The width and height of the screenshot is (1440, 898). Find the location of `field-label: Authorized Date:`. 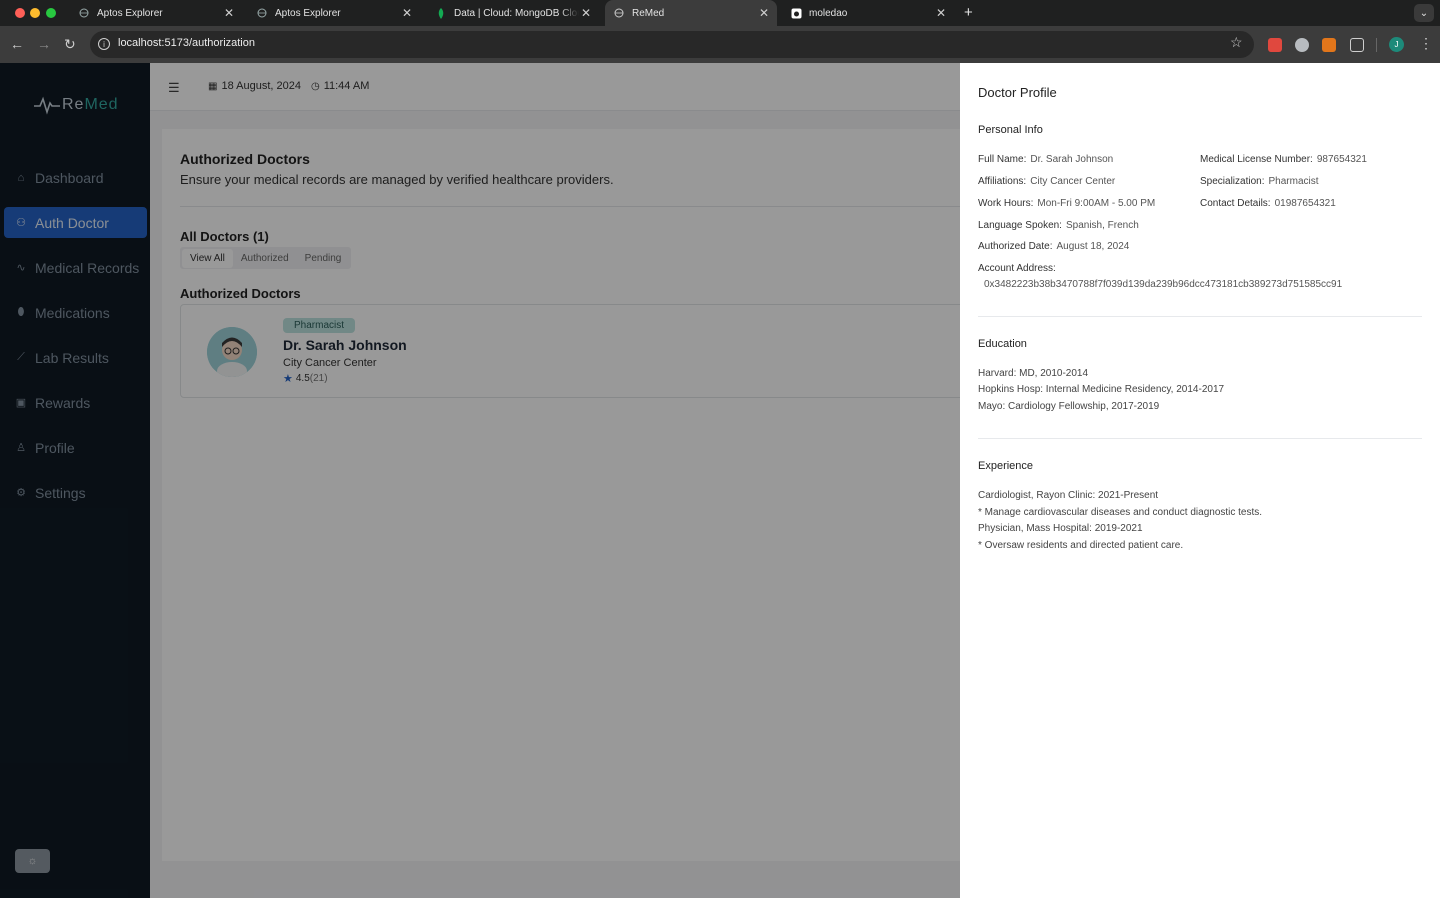

field-label: Authorized Date: is located at coordinates (1015, 246).